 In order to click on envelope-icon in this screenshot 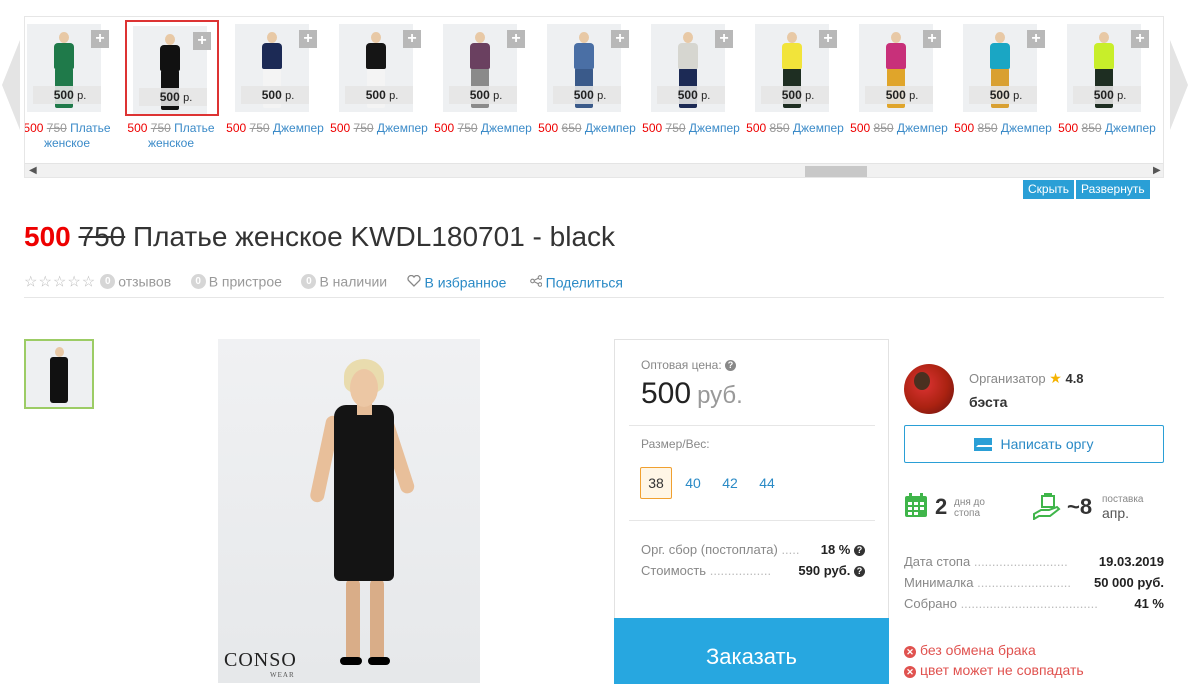, I will do `click(983, 444)`.